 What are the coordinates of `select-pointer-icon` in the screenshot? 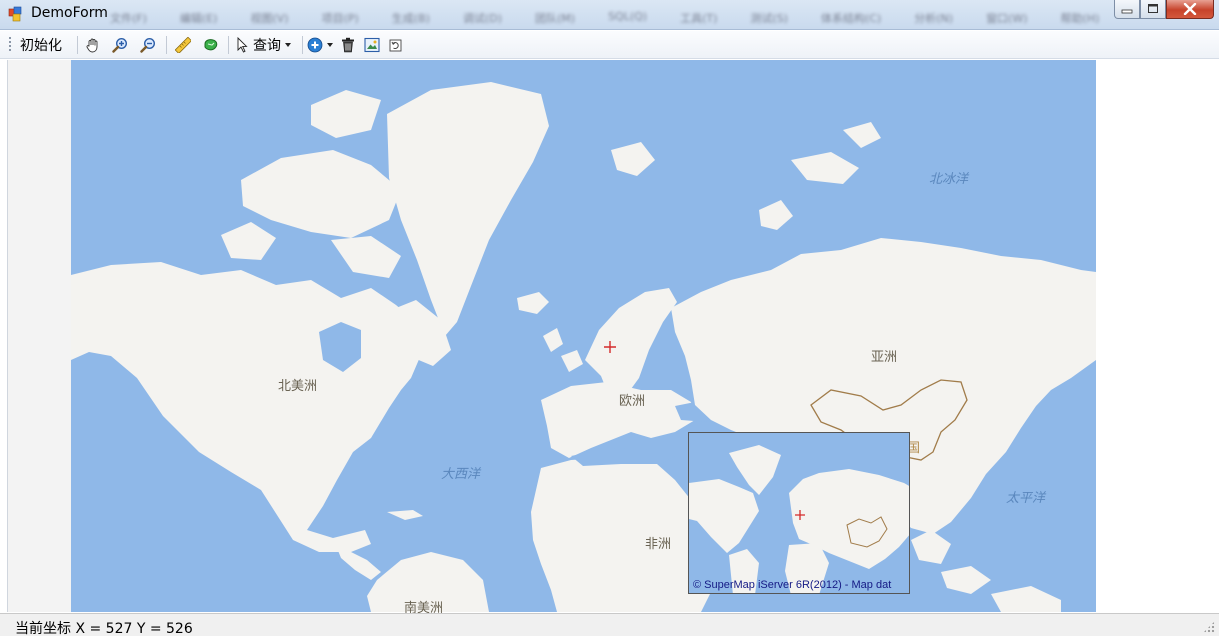 It's located at (242, 45).